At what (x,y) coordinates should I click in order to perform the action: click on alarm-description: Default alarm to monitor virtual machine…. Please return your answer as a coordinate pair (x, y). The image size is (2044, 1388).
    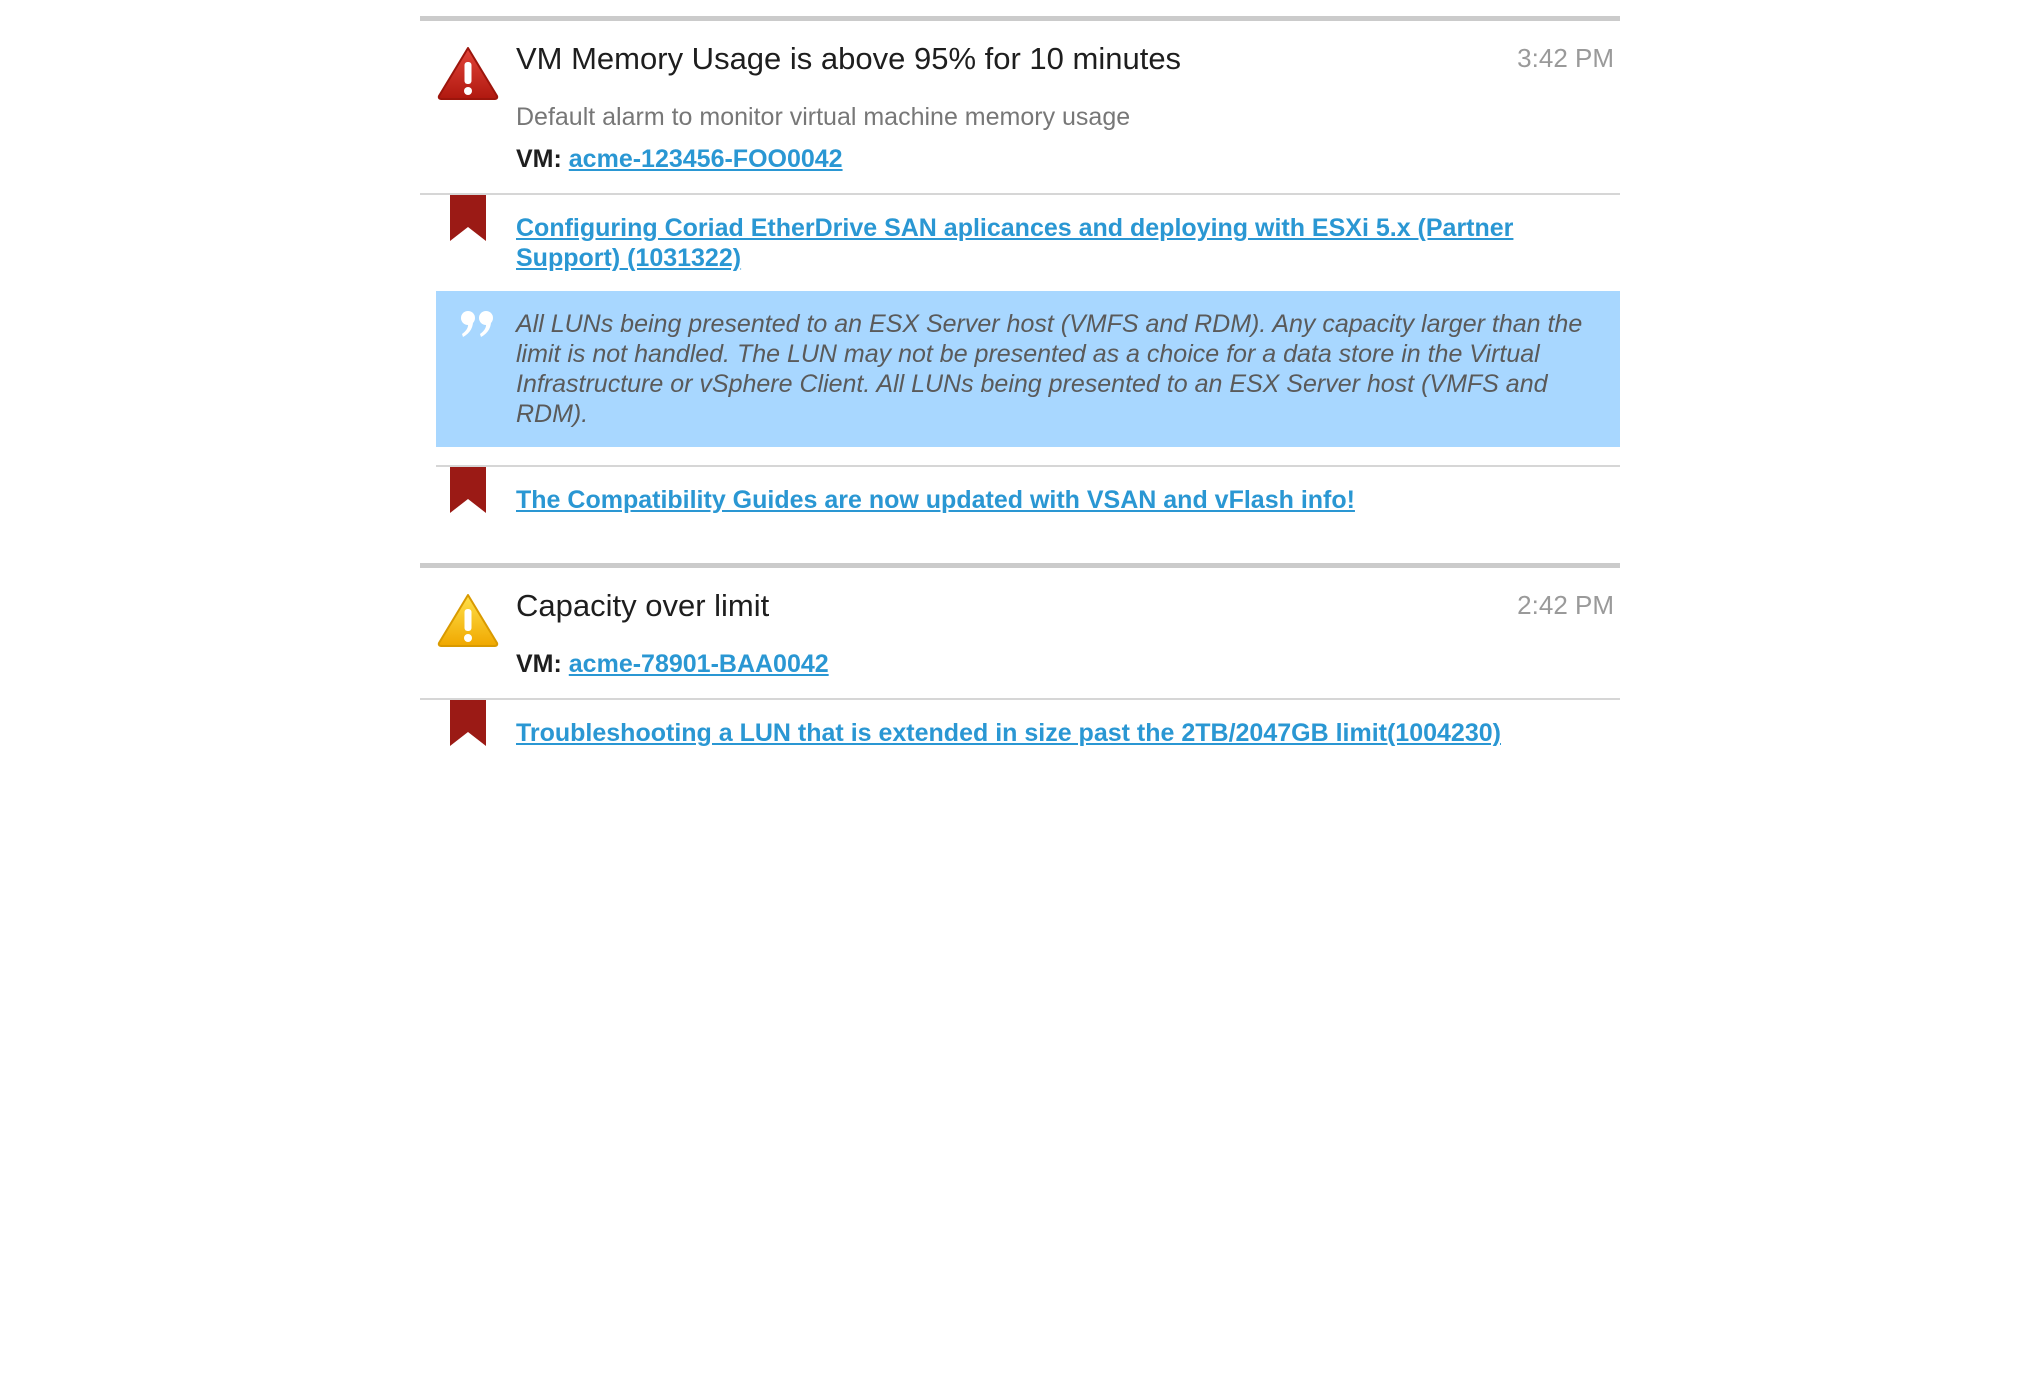
    Looking at the image, I should click on (823, 117).